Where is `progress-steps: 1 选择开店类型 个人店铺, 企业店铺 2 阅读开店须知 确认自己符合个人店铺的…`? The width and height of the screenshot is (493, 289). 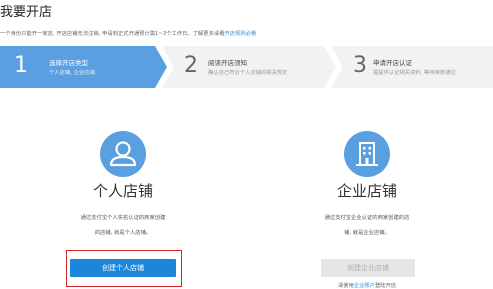 progress-steps: 1 选择开店类型 个人店铺, 企业店铺 2 阅读开店须知 确认自己符合个人店铺的… is located at coordinates (246, 67).